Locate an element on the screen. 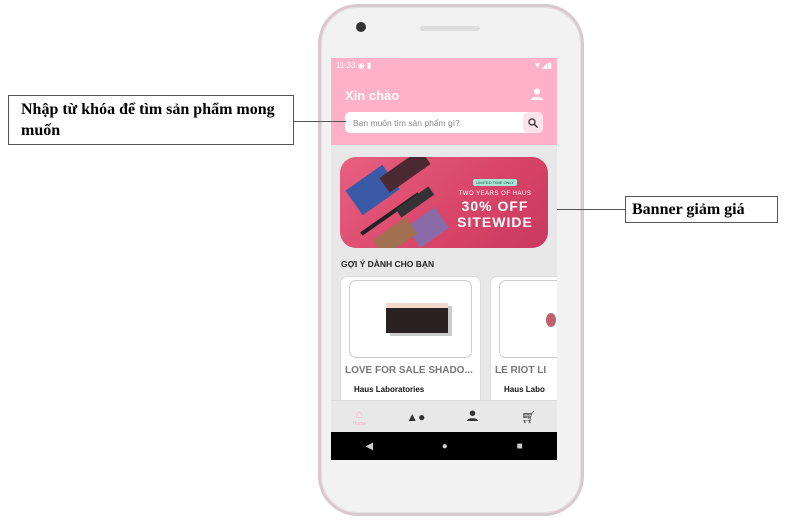 The width and height of the screenshot is (803, 521). nav-categories: ▲● is located at coordinates (416, 417).